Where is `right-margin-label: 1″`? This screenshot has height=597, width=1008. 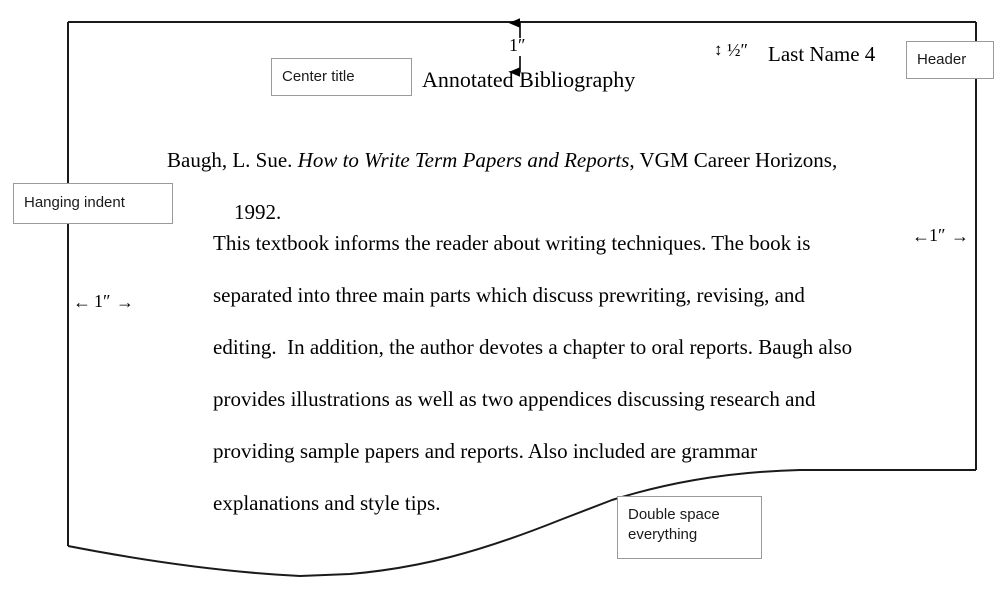
right-margin-label: 1″ is located at coordinates (937, 235).